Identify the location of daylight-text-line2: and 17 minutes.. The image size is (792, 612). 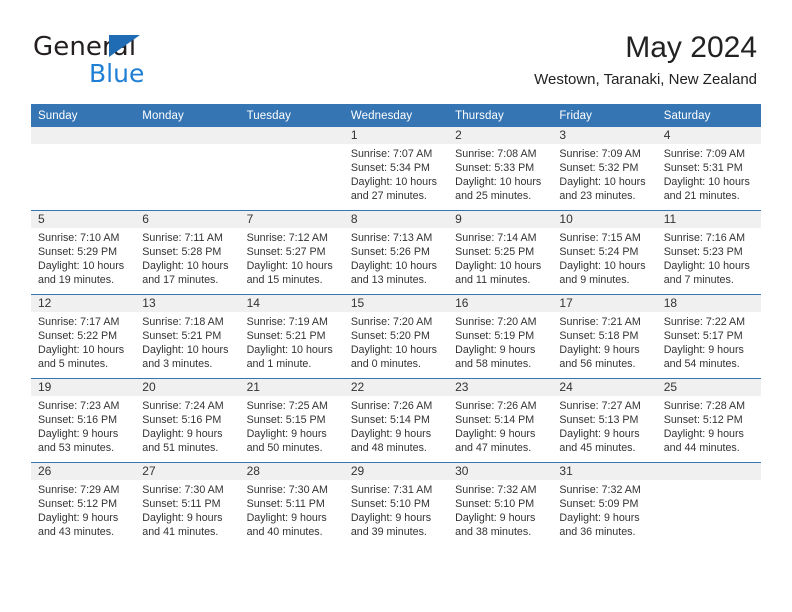
(180, 280).